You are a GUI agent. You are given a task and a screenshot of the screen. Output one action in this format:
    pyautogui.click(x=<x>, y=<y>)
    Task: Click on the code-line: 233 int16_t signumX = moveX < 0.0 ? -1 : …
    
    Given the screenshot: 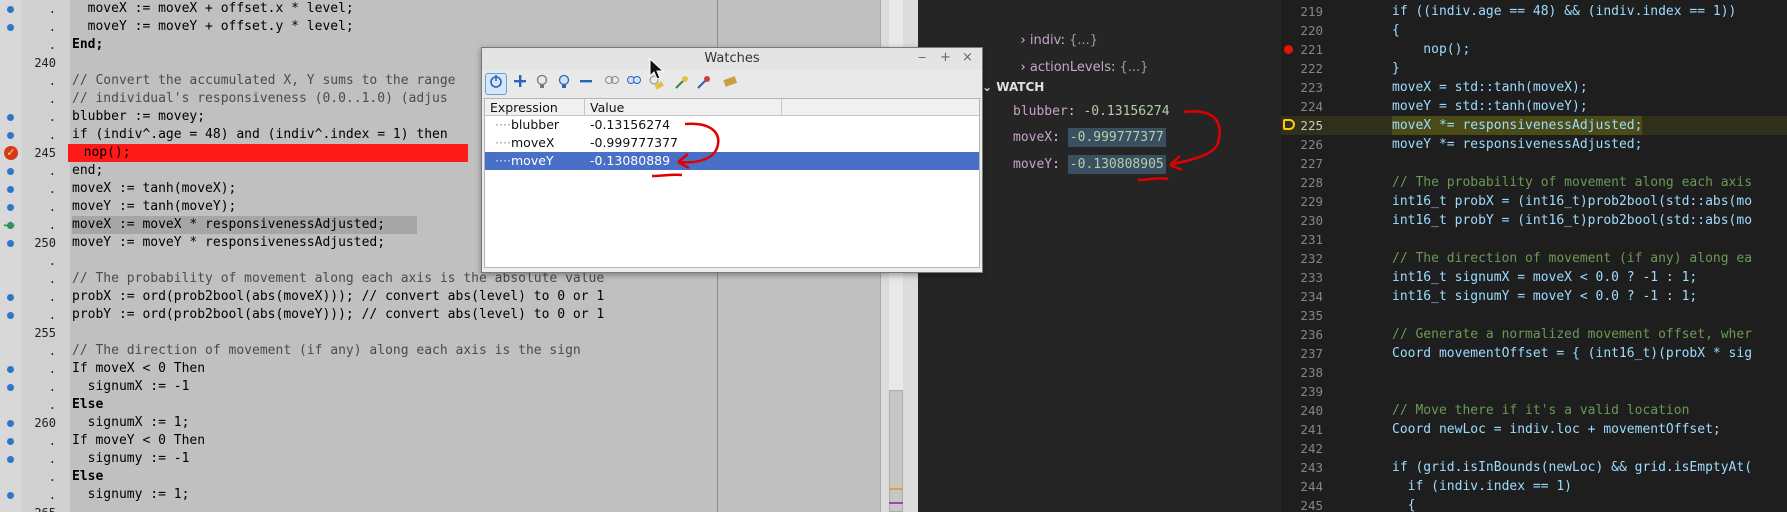 What is the action you would take?
    pyautogui.click(x=1534, y=277)
    